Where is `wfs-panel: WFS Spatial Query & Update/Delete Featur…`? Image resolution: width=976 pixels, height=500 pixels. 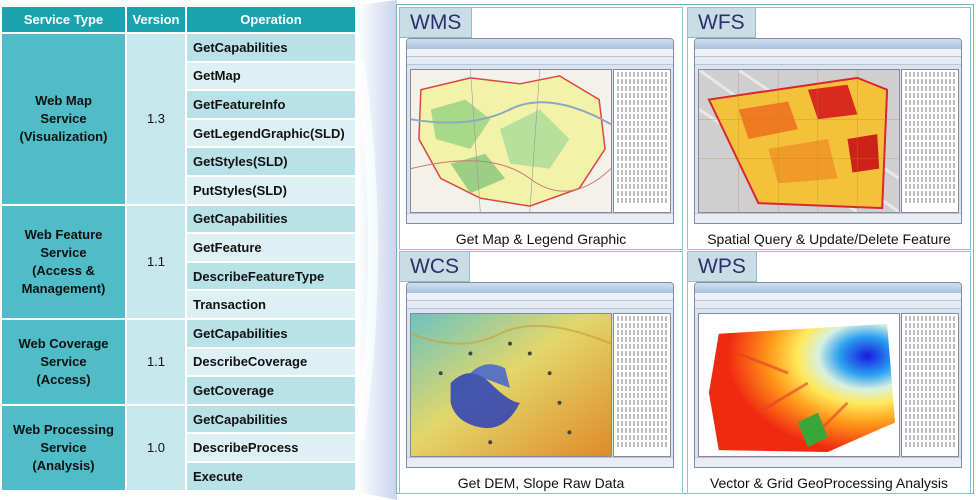
wfs-panel: WFS Spatial Query & Update/Delete Featur… is located at coordinates (829, 128).